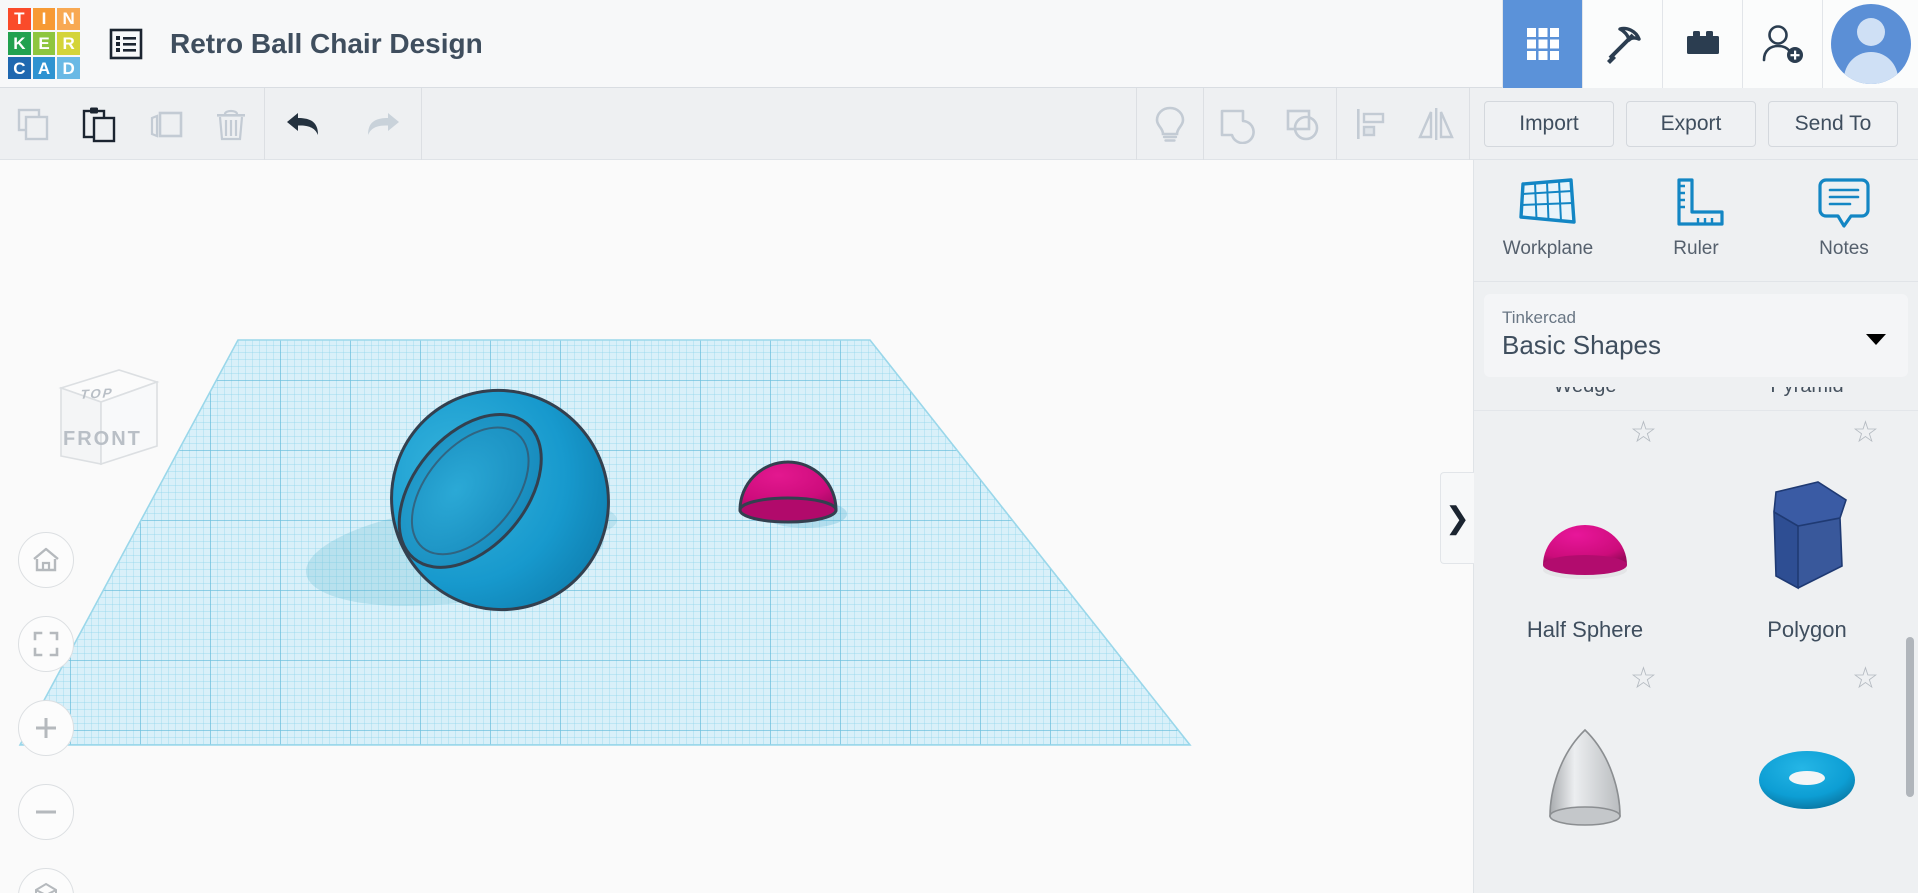 This screenshot has width=1918, height=893. What do you see at coordinates (1547, 201) in the screenshot?
I see `workplane-grid-icon` at bounding box center [1547, 201].